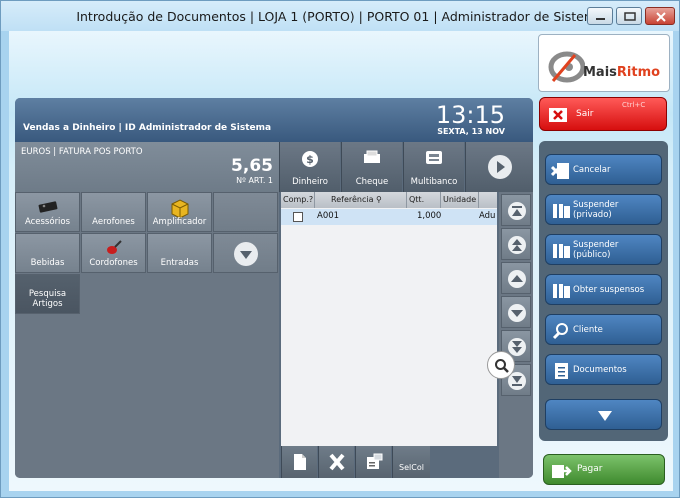 This screenshot has height=498, width=680. What do you see at coordinates (47, 207) in the screenshot?
I see `accessory-device-icon` at bounding box center [47, 207].